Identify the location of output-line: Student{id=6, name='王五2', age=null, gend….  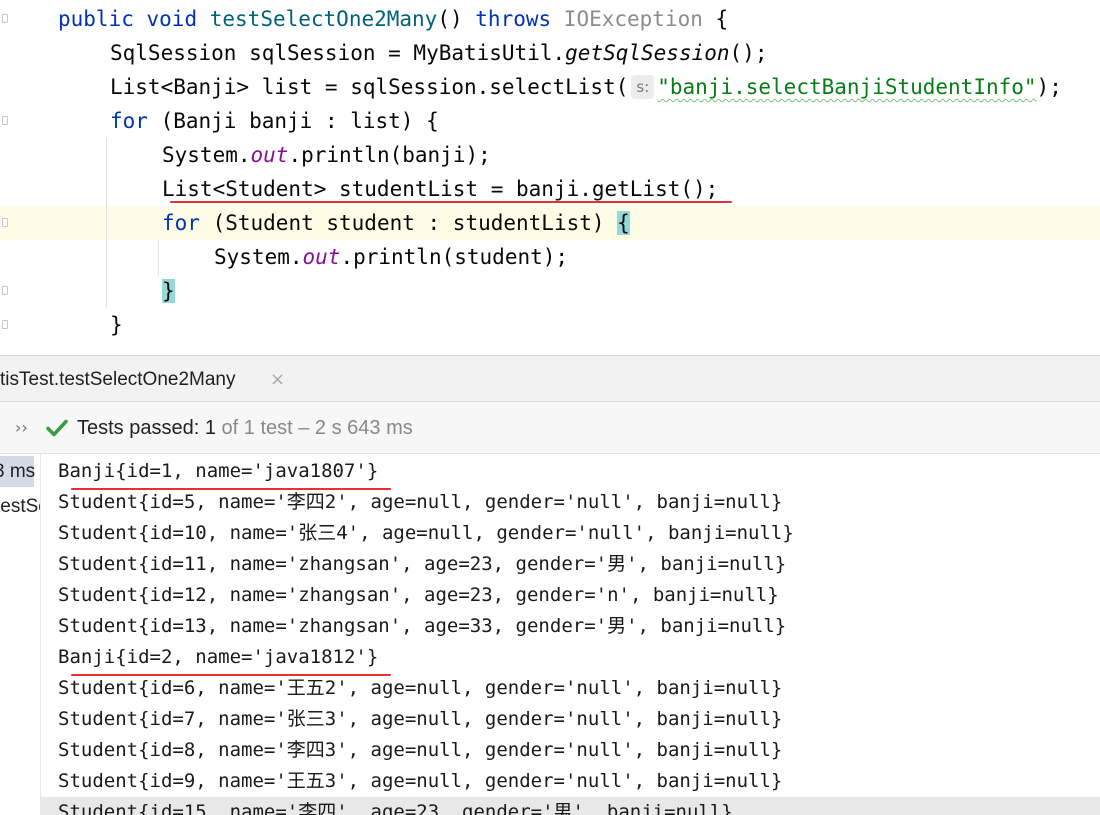
(420, 688).